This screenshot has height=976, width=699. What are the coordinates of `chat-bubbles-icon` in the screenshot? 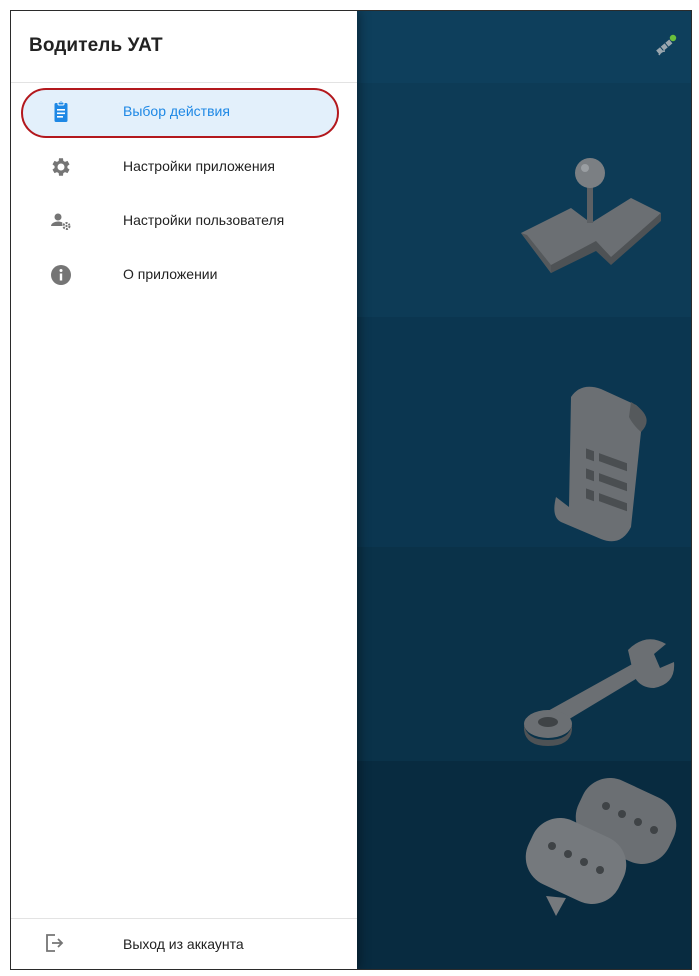 It's located at (601, 847).